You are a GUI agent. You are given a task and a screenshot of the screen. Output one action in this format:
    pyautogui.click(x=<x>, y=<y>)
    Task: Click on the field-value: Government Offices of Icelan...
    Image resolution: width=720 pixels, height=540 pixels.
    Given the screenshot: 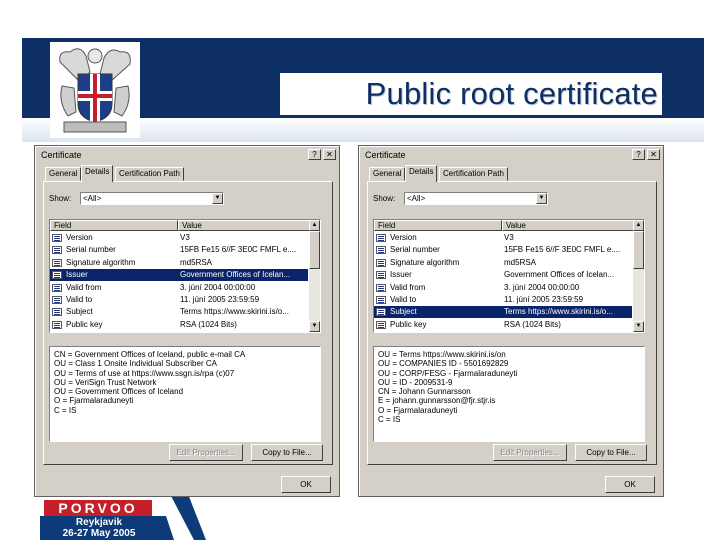 What is the action you would take?
    pyautogui.click(x=559, y=275)
    